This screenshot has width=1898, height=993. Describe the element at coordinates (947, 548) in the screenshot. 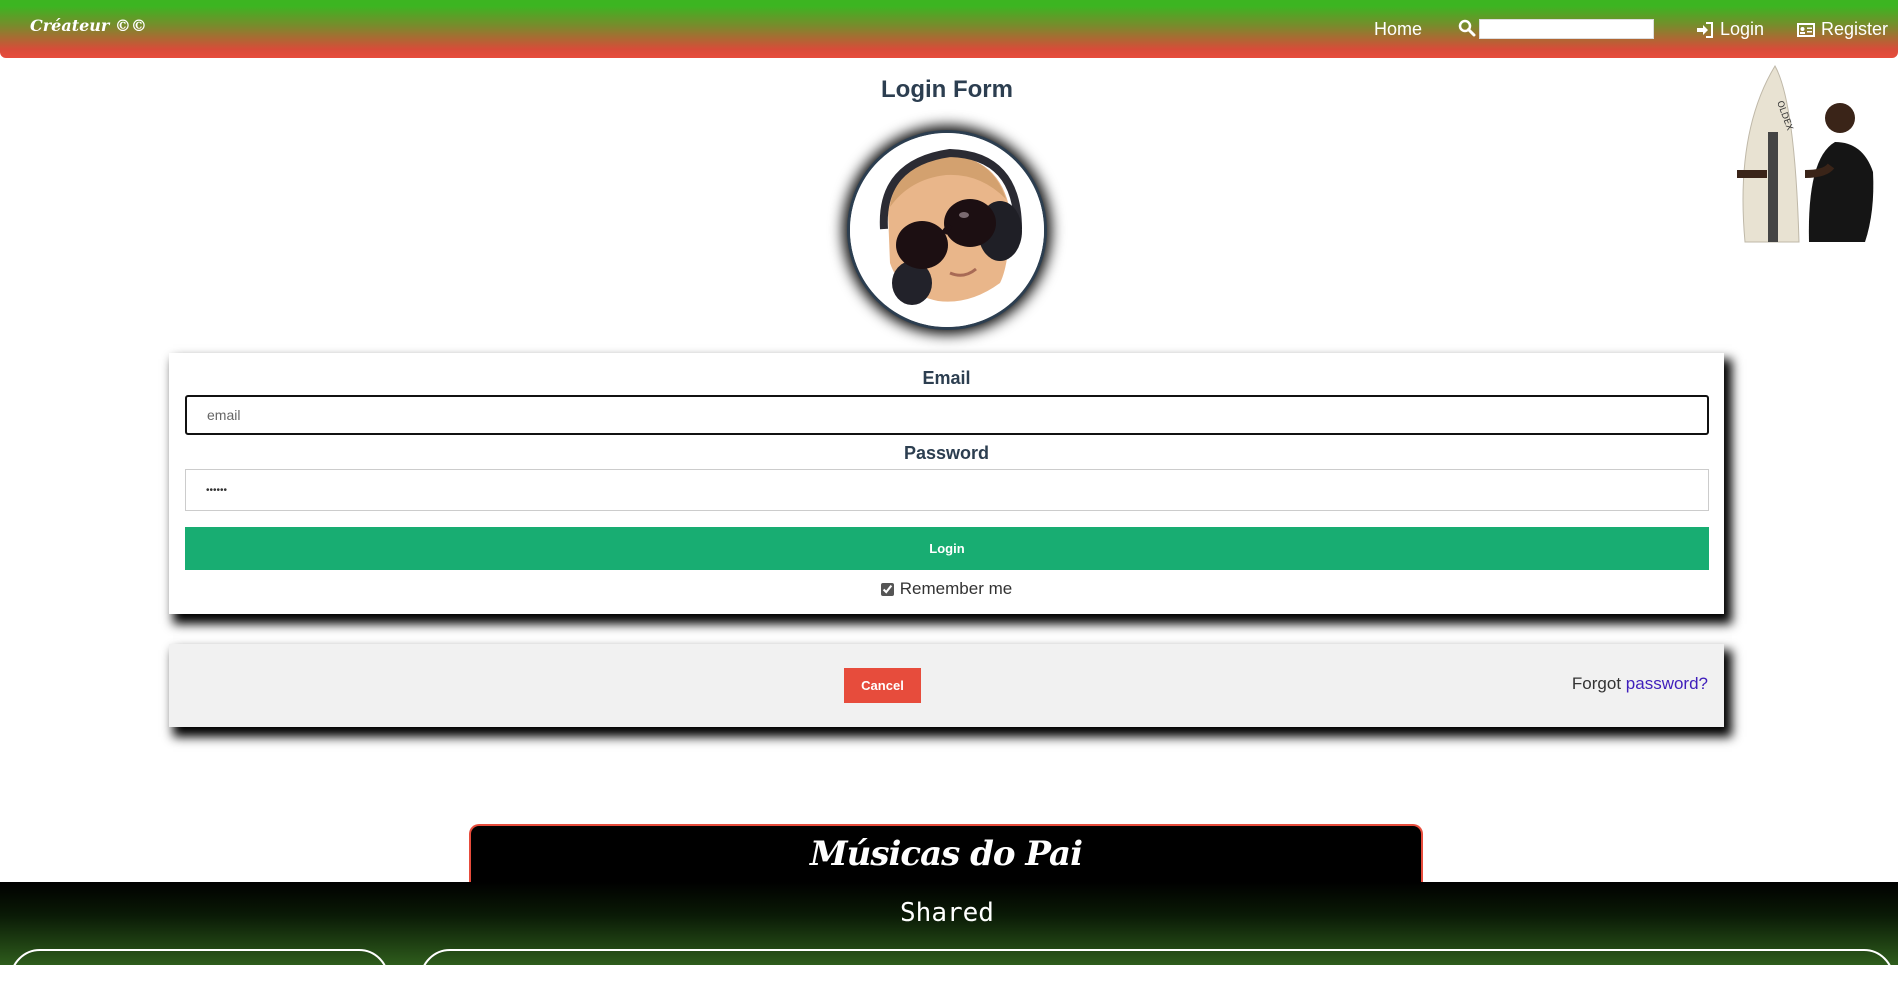

I see `login-button: Login` at that location.